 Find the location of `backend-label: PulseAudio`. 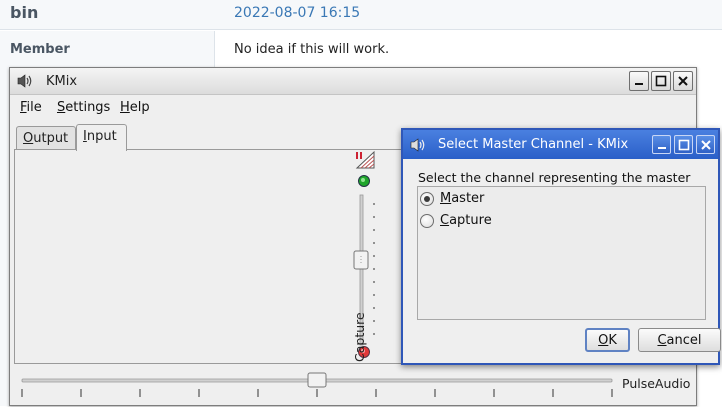

backend-label: PulseAudio is located at coordinates (656, 383).